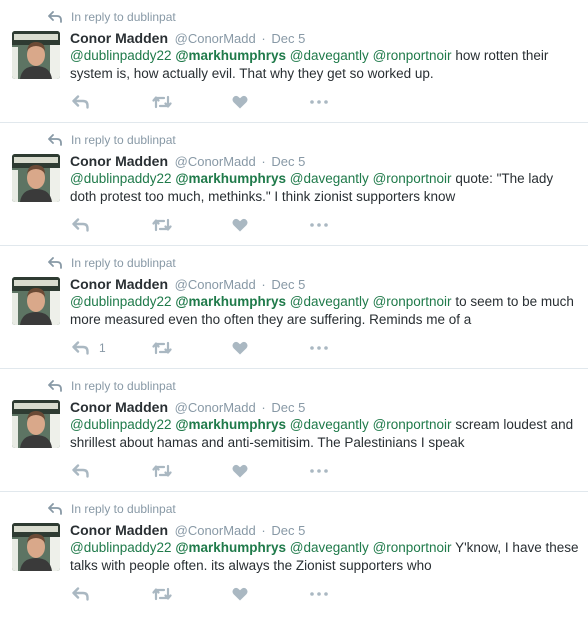 The height and width of the screenshot is (619, 588). What do you see at coordinates (102, 348) in the screenshot?
I see `reply-count: 1` at bounding box center [102, 348].